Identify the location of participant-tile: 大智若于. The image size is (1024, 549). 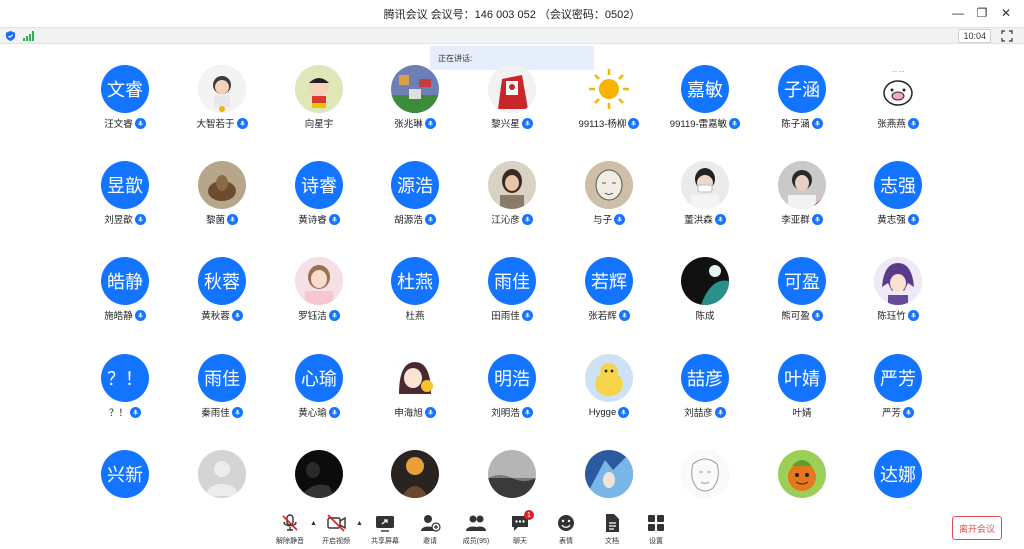
(222, 105).